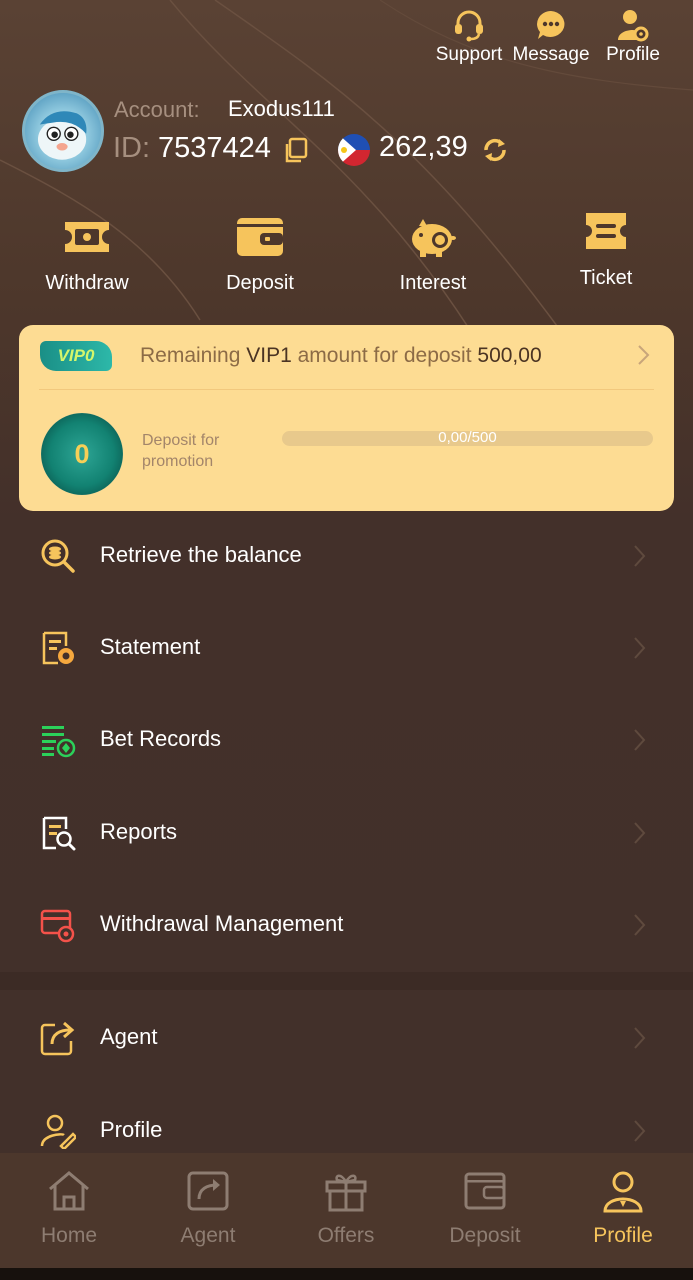 This screenshot has height=1280, width=693. I want to click on nav-offers-label: Offers, so click(346, 1235).